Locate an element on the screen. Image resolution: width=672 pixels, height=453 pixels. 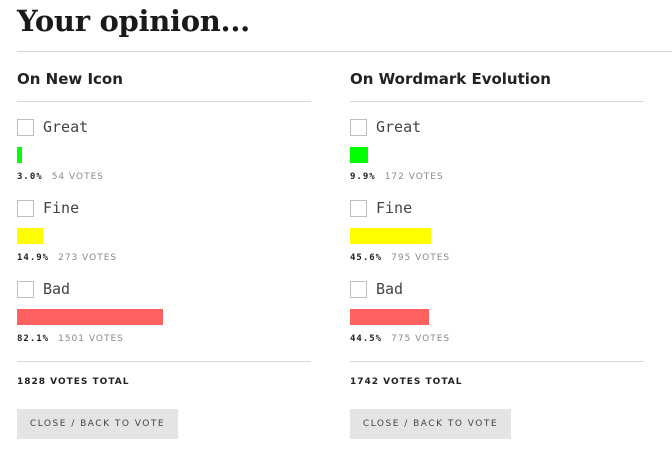
option-percent: 44.5% is located at coordinates (366, 339).